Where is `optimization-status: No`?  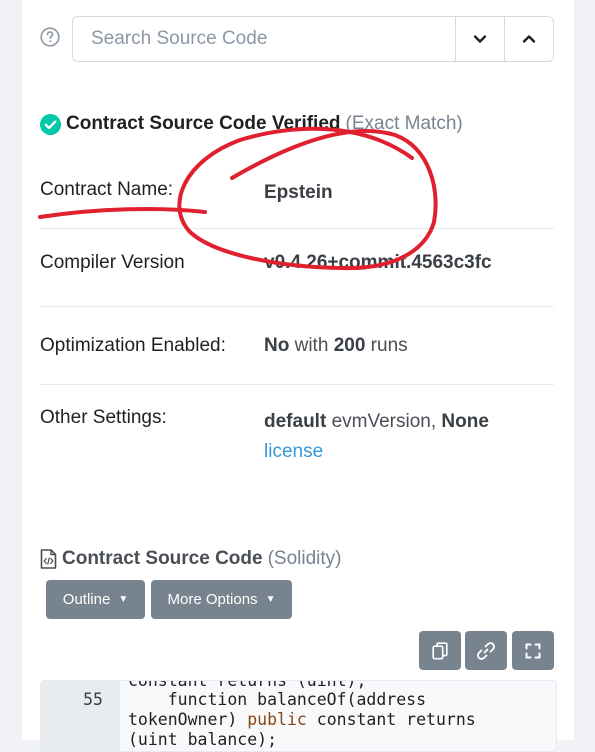
optimization-status: No is located at coordinates (277, 345).